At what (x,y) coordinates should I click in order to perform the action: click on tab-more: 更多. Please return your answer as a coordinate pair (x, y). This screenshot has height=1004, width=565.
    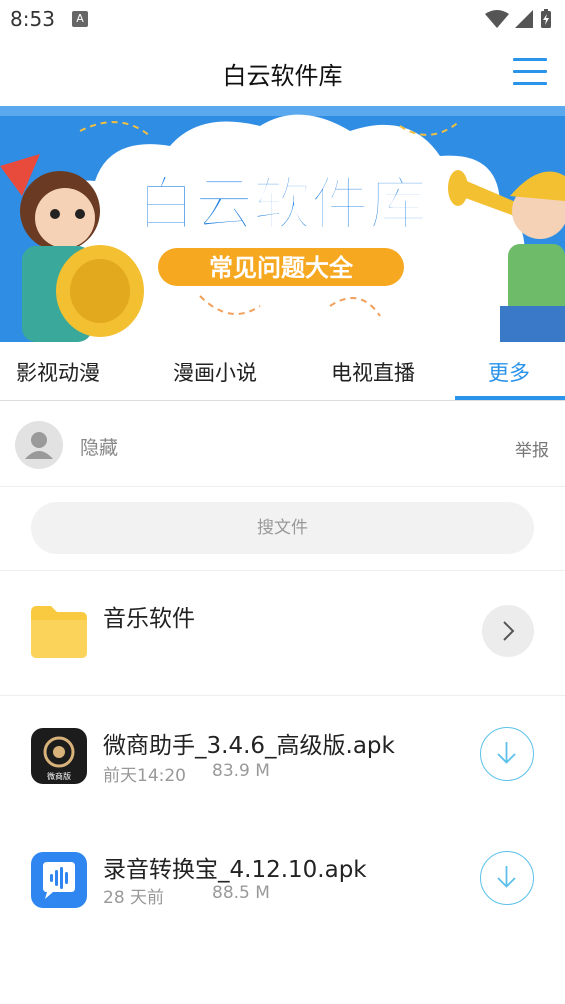
    Looking at the image, I should click on (509, 372).